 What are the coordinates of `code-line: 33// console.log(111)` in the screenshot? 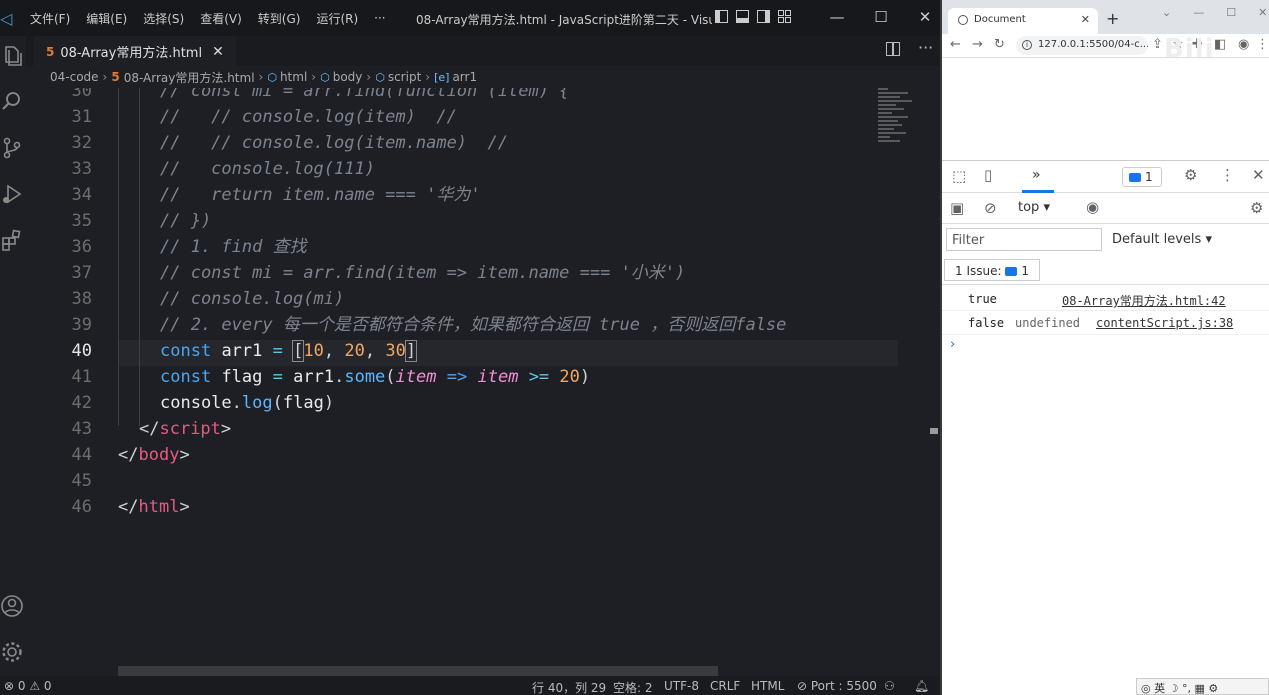 It's located at (223, 169).